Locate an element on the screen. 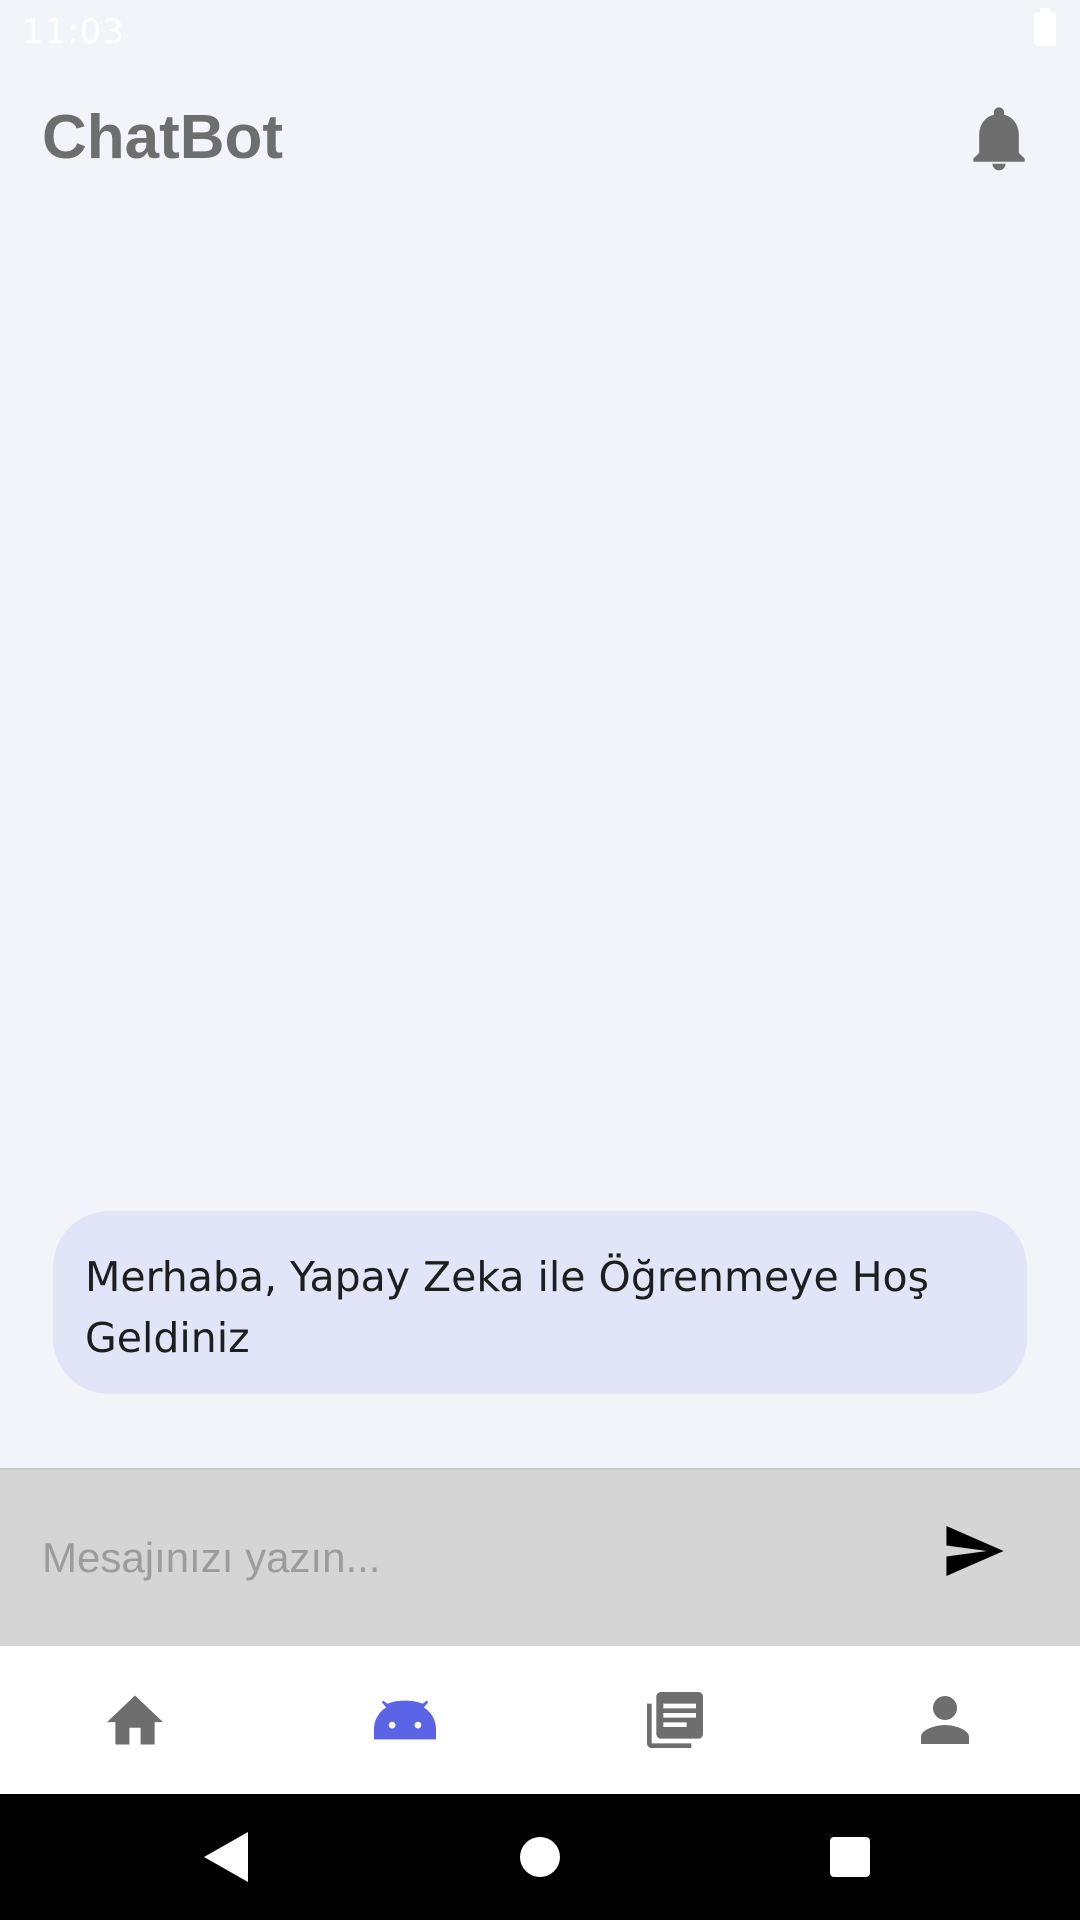 Image resolution: width=1080 pixels, height=1920 pixels. system-back-button is located at coordinates (226, 1857).